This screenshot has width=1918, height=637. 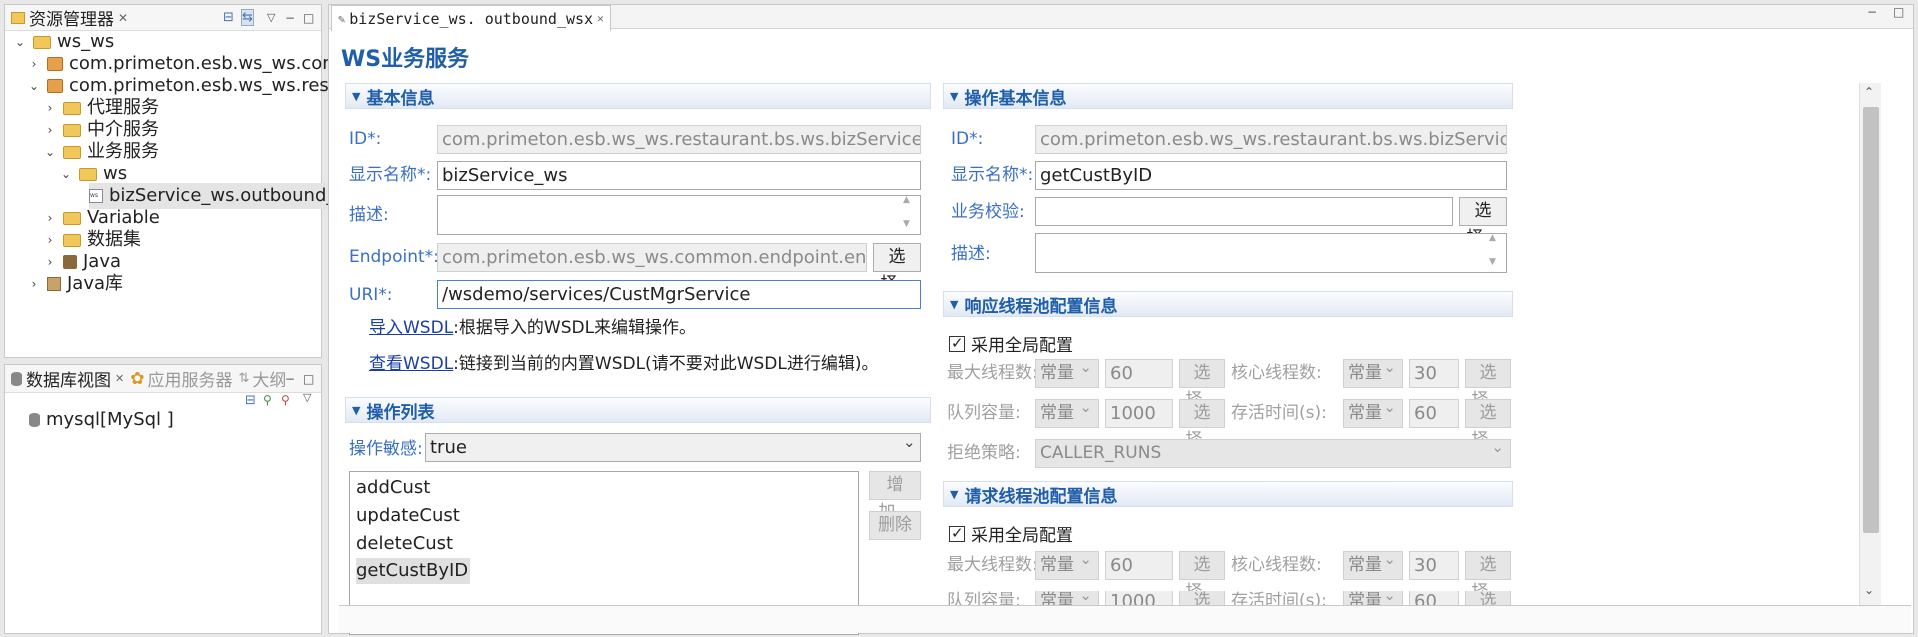 What do you see at coordinates (1869, 590) in the screenshot?
I see `scroll-down-icon: ⌄` at bounding box center [1869, 590].